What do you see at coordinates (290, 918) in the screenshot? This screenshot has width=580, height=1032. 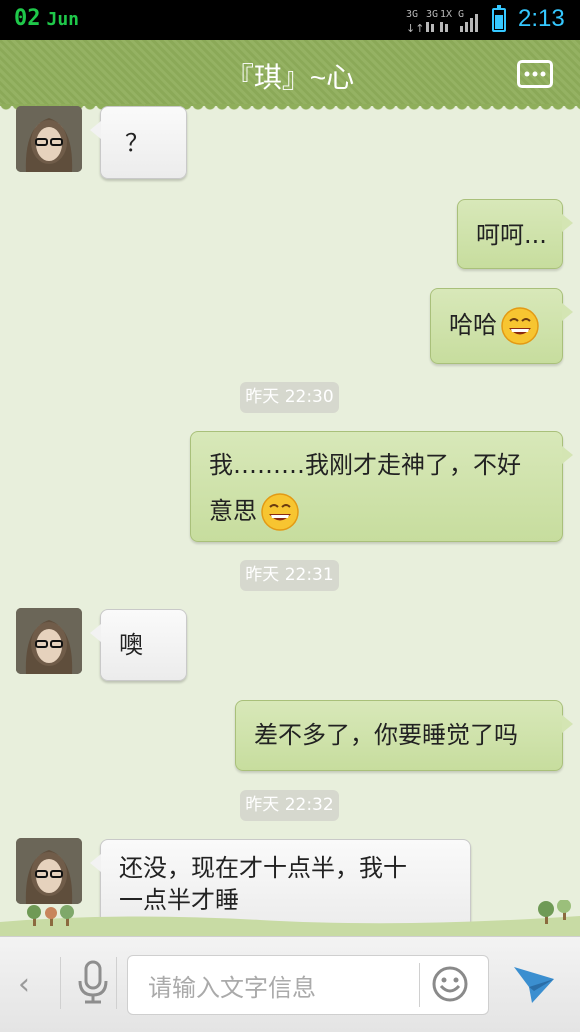 I see `scenery-decoration` at bounding box center [290, 918].